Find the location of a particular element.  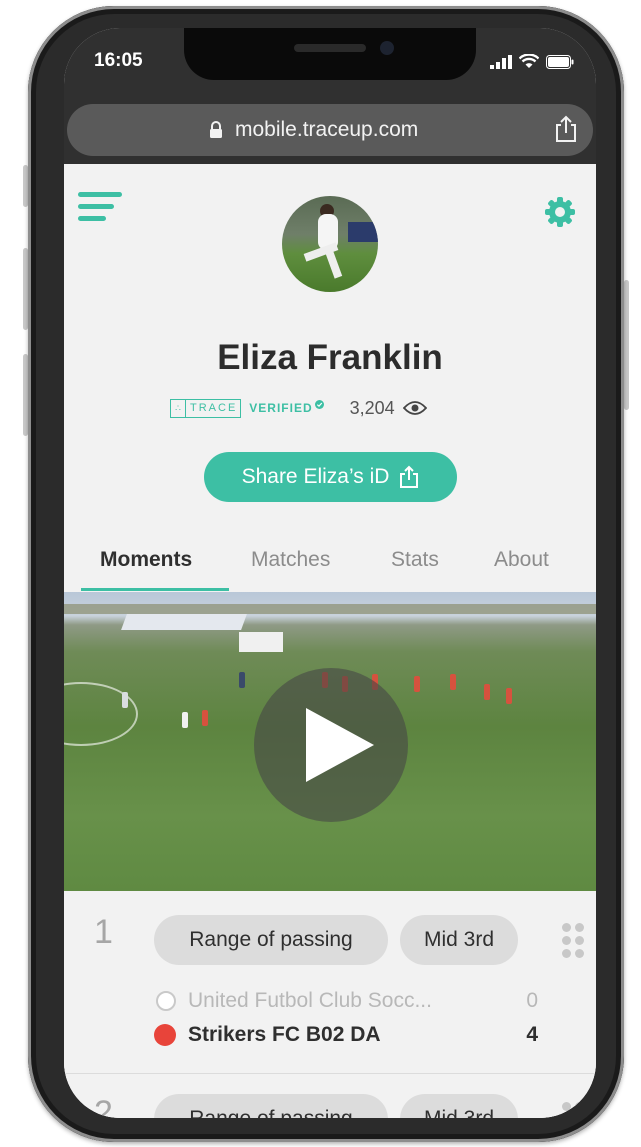

tab-stats: Stats is located at coordinates (415, 560).